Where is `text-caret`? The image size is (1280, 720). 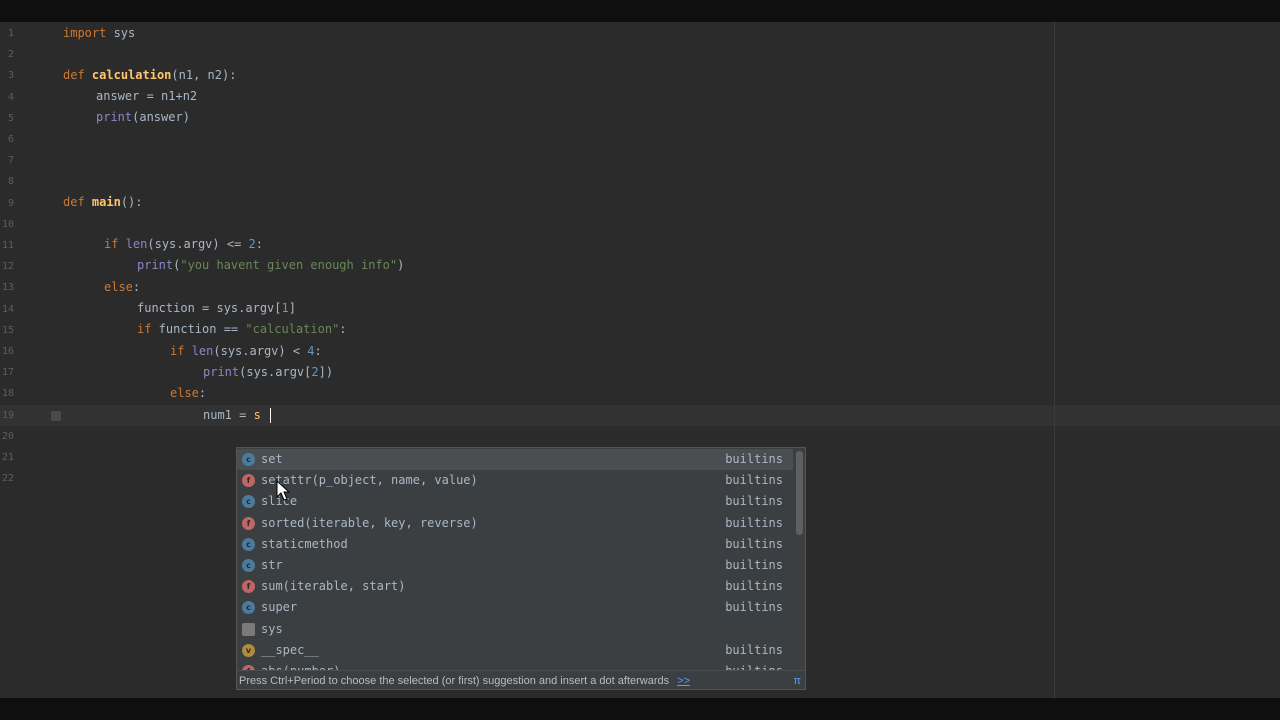 text-caret is located at coordinates (270, 415).